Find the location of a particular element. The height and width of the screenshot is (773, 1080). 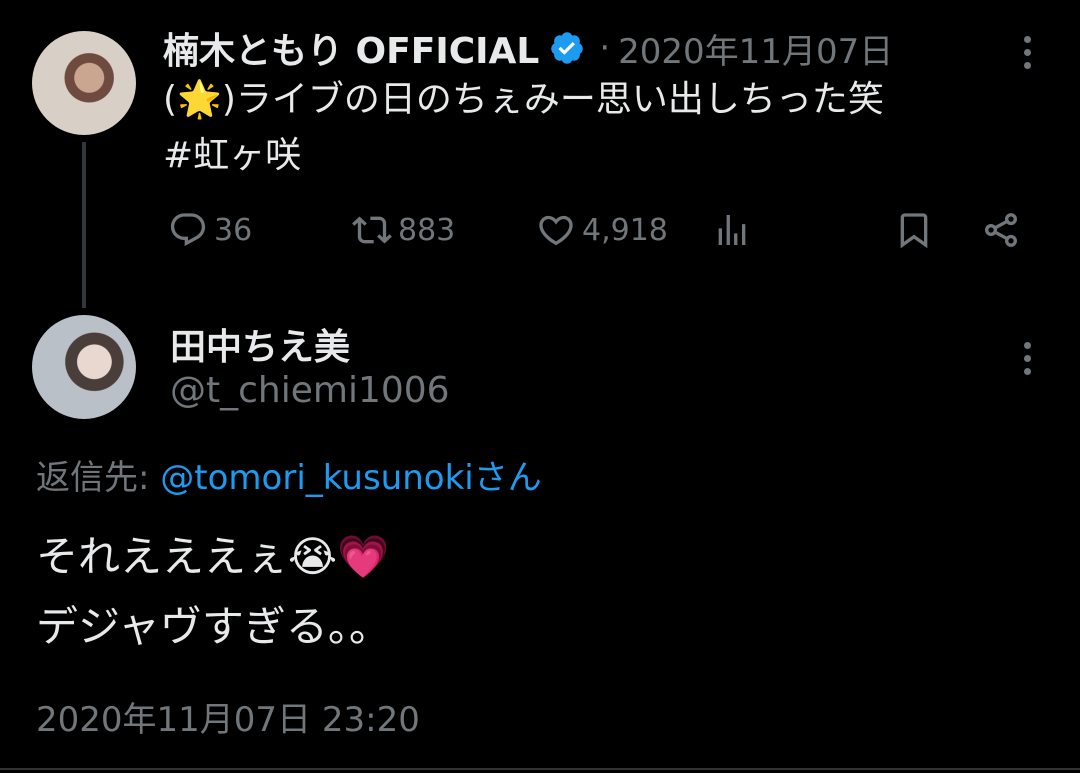

tweet2-line1: それえええぇ😭💗 is located at coordinates (213, 557).